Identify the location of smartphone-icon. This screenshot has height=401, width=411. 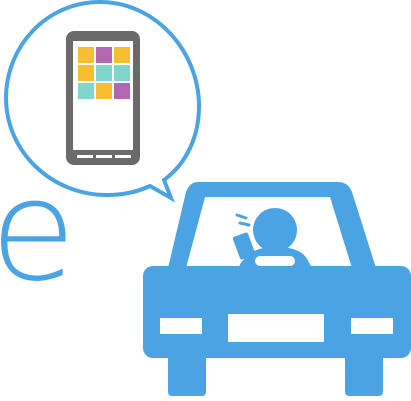
(103, 98).